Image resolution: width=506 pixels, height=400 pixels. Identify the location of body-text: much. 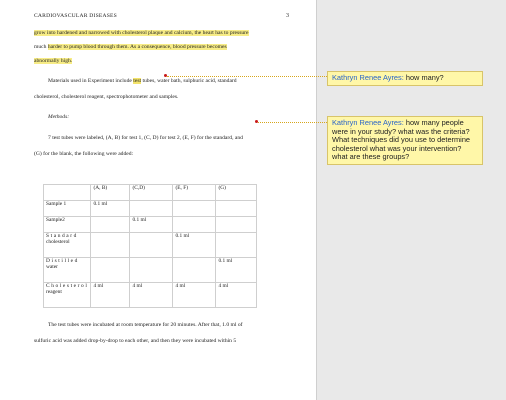
(41, 47).